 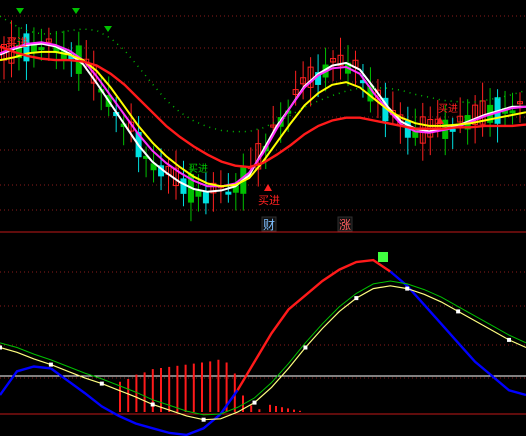 What do you see at coordinates (26, 380) in the screenshot?
I see `macd-dif-line-start` at bounding box center [26, 380].